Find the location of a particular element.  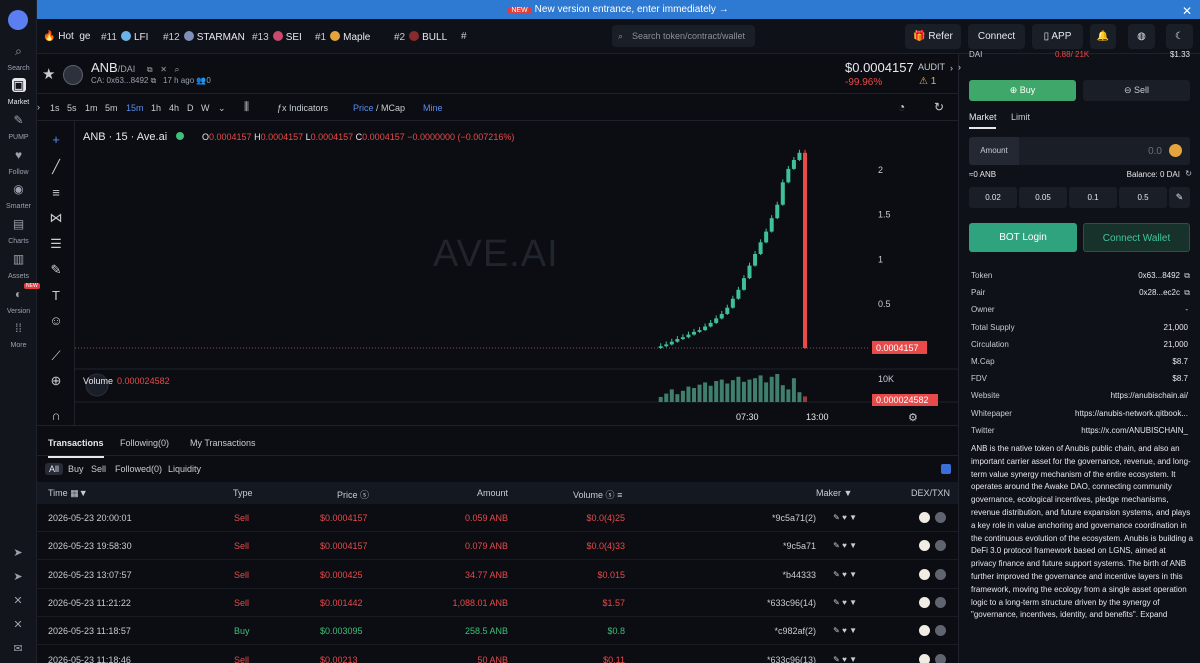

timeframe-5m: 5m is located at coordinates (111, 108).